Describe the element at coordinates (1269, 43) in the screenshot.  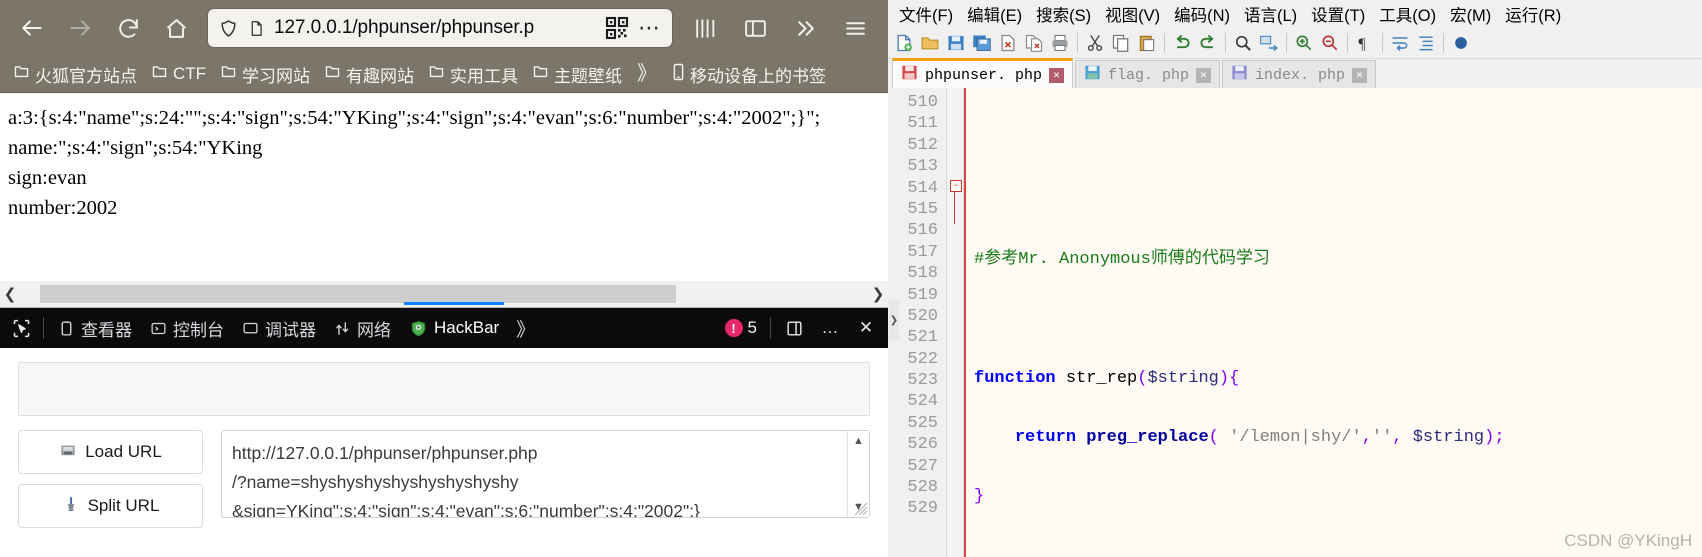
I see `replace-icon` at that location.